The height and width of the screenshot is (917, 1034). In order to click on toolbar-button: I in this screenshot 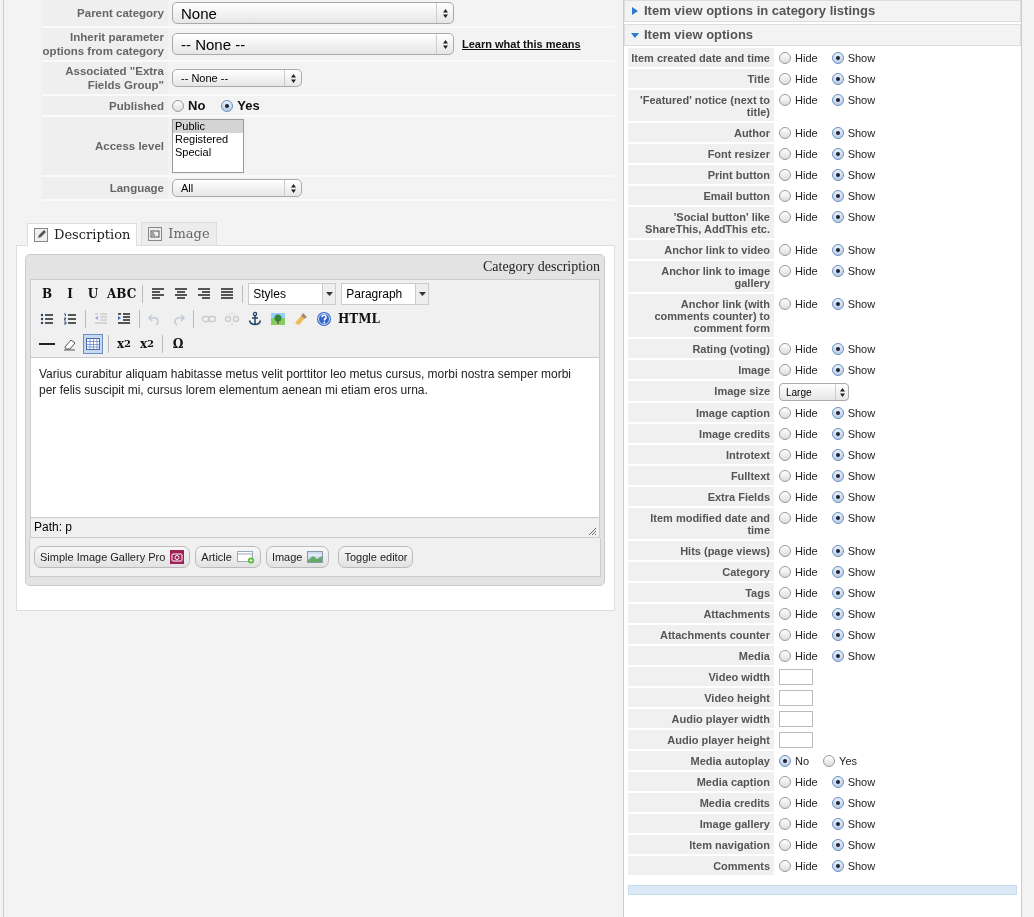, I will do `click(70, 293)`.